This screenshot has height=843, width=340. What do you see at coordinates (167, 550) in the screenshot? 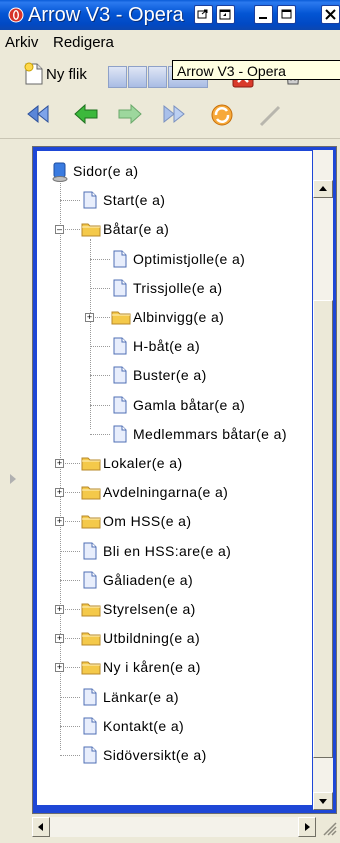
I see `tree-item-label: Bli en HSS:are(e a)` at bounding box center [167, 550].